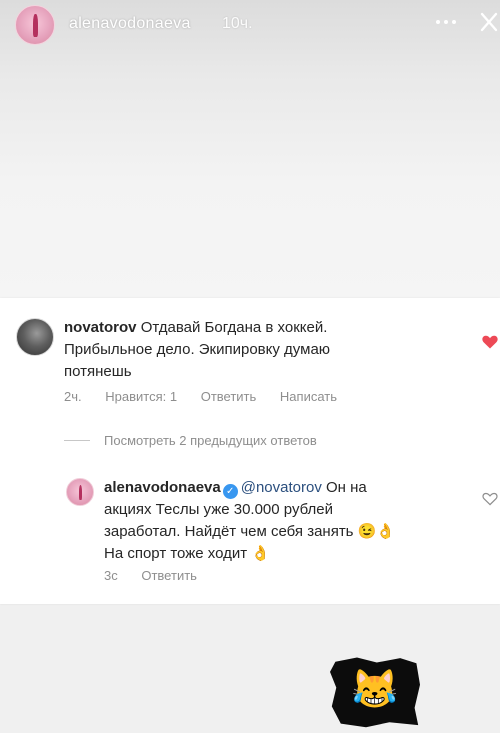 Image resolution: width=500 pixels, height=733 pixels. I want to click on comment-likes-count: Нравится: 1, so click(141, 396).